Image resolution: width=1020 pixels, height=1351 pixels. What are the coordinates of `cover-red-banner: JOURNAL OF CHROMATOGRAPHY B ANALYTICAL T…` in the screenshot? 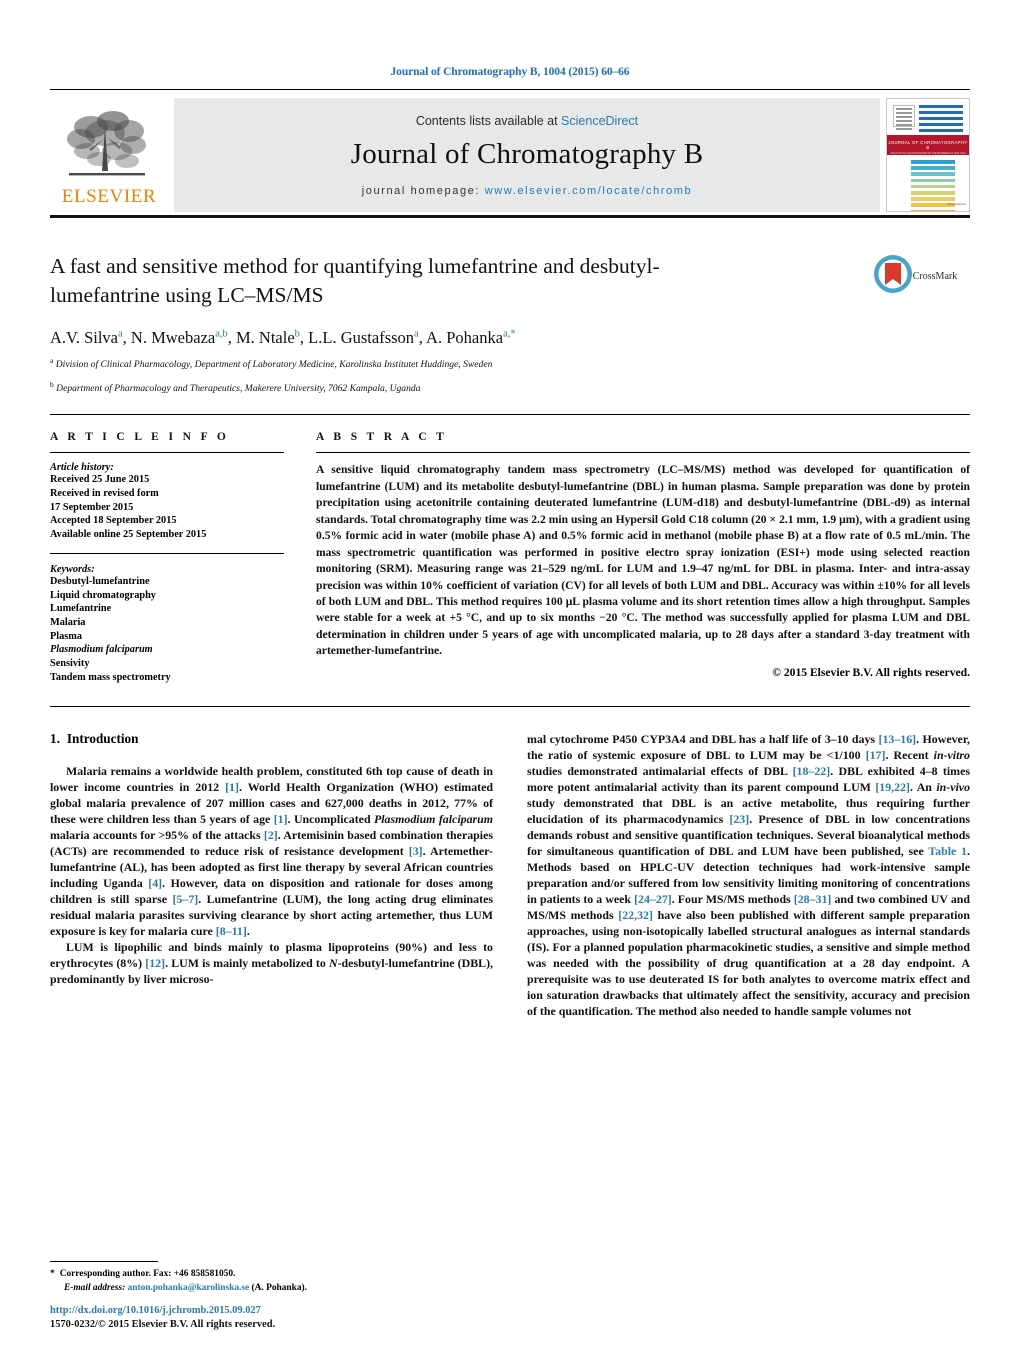 It's located at (928, 146).